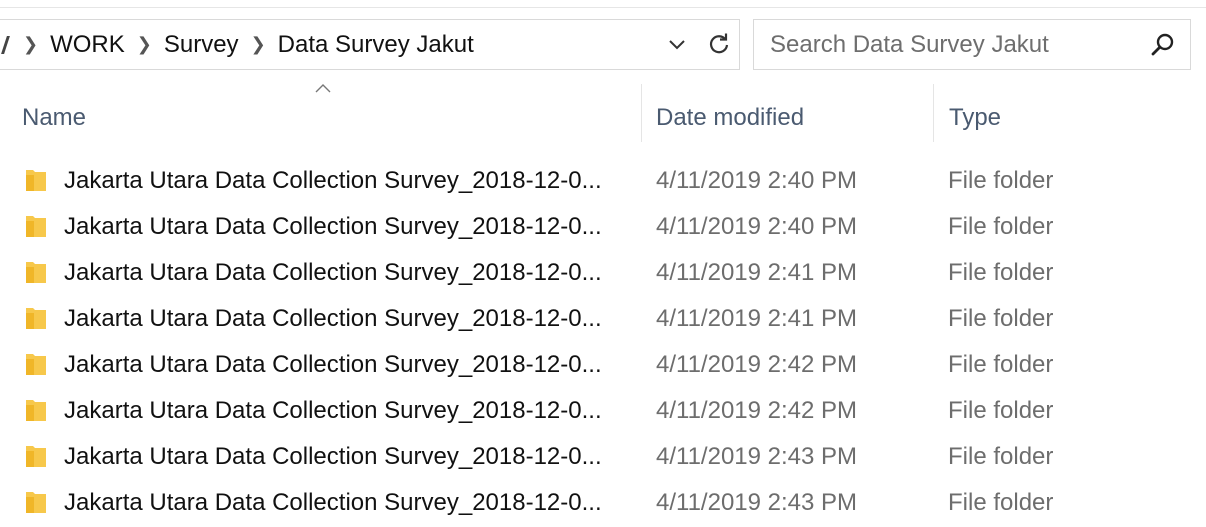 Image resolution: width=1206 pixels, height=527 pixels. I want to click on address-bar: ❯ WORK ❯ Survey ❯ Data Survey Jakut, so click(370, 44).